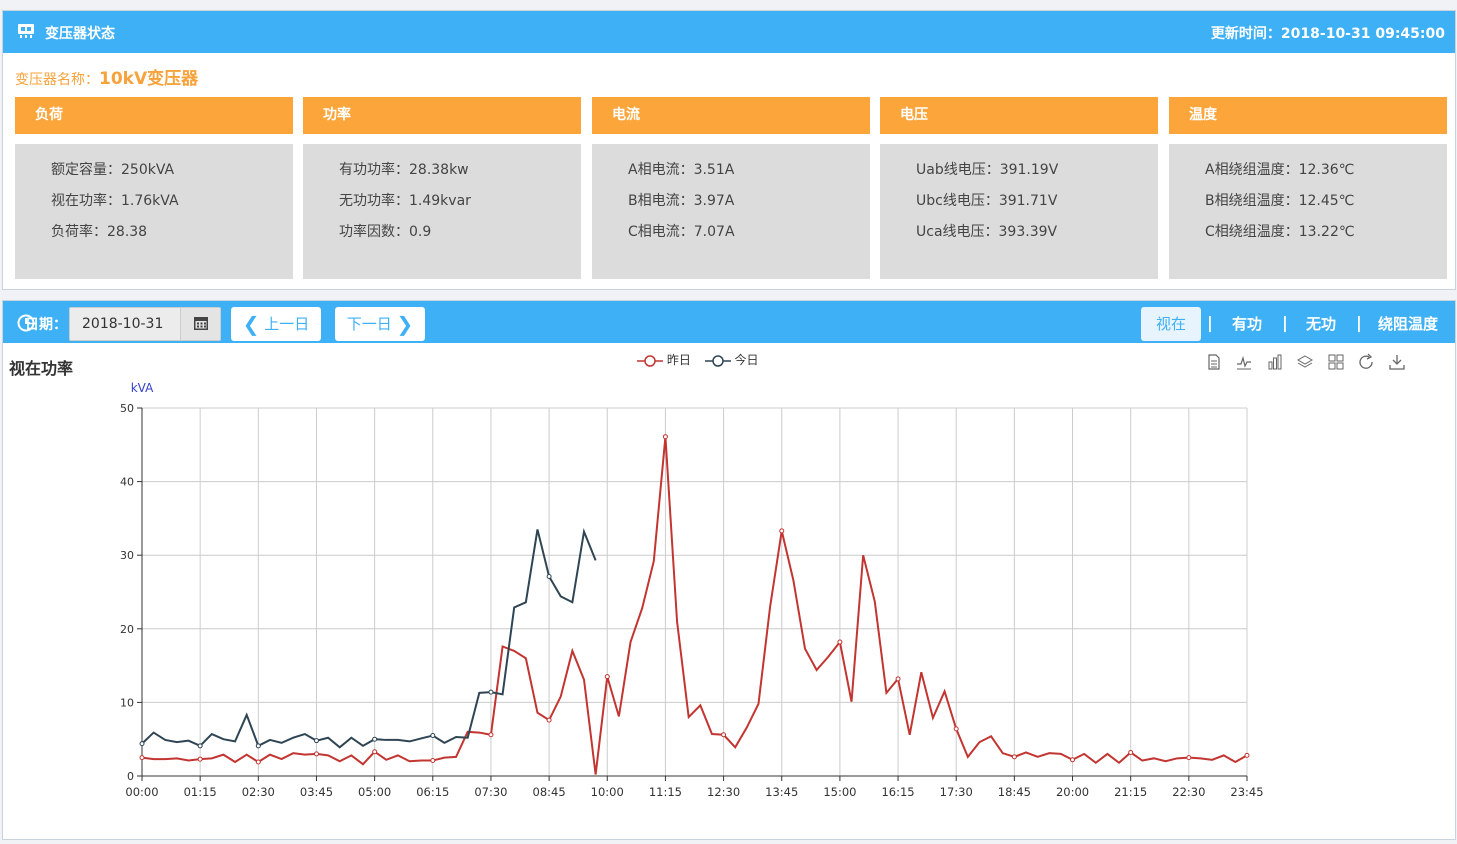  I want to click on x-tick-label: 22:30, so click(1188, 792).